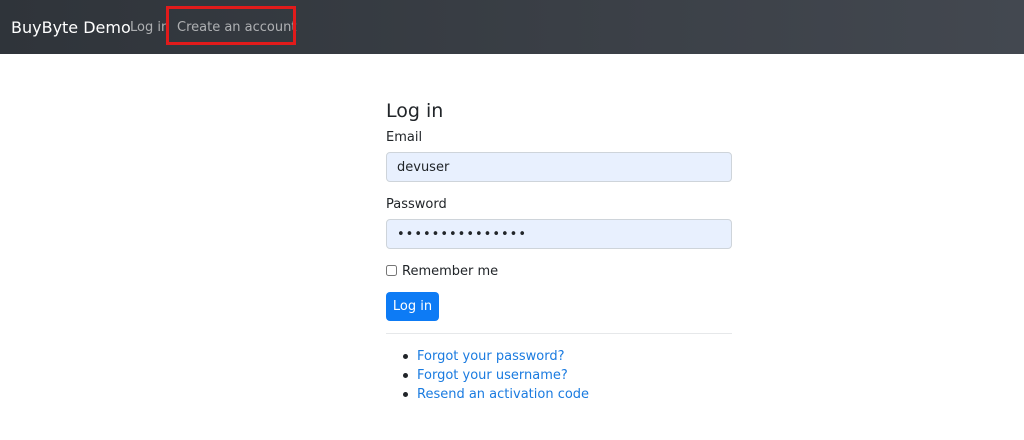 The height and width of the screenshot is (440, 1024). I want to click on resend-activation-link: Resend an activation code, so click(503, 394).